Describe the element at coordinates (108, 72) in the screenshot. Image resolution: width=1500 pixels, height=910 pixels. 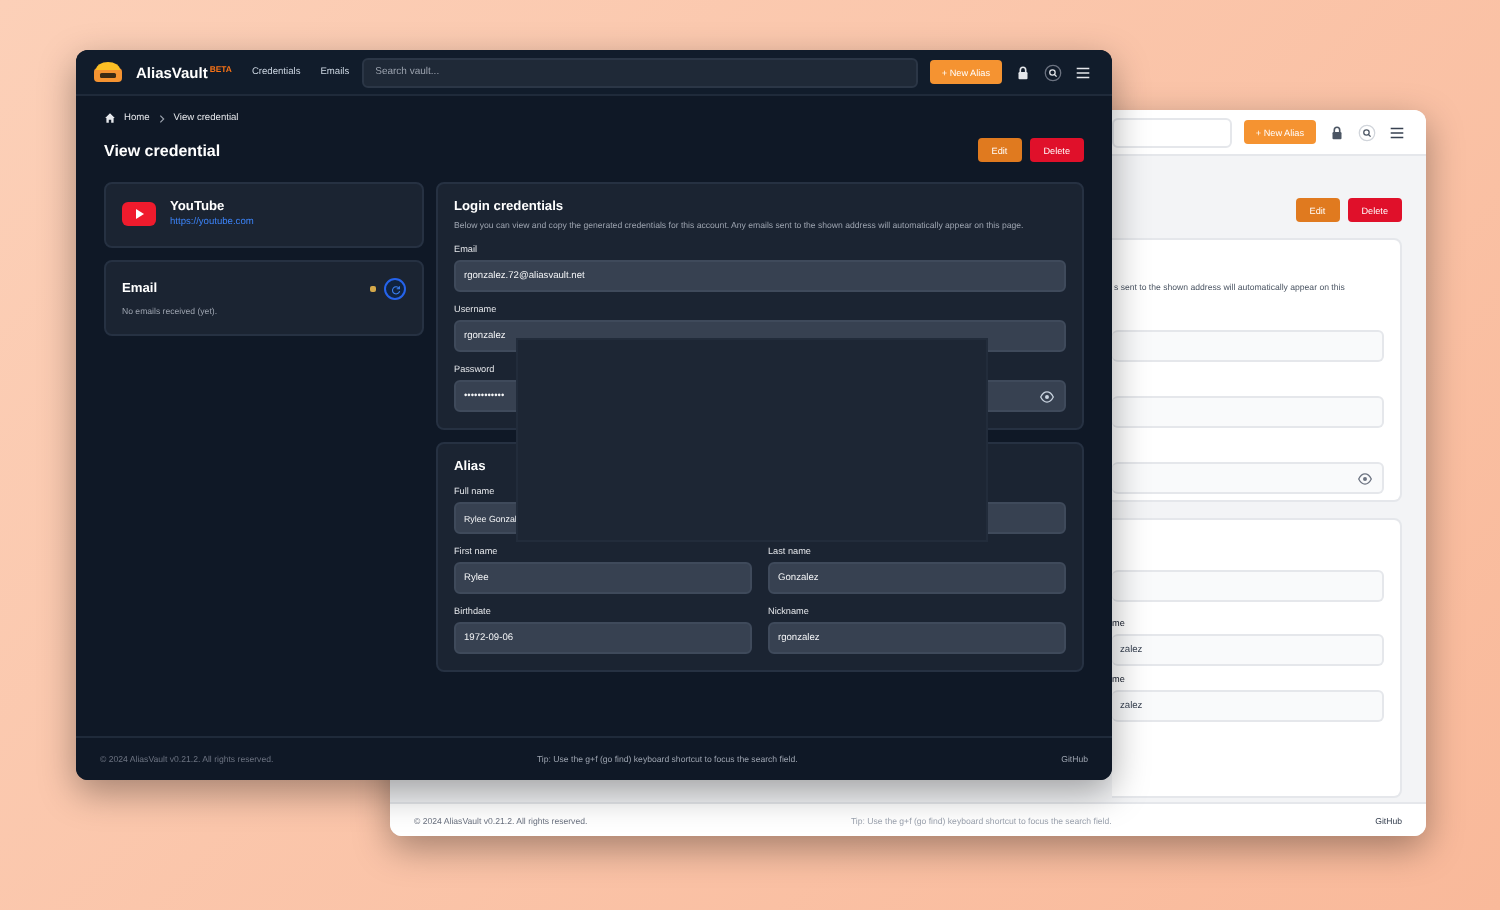
I see `logo-icon` at that location.